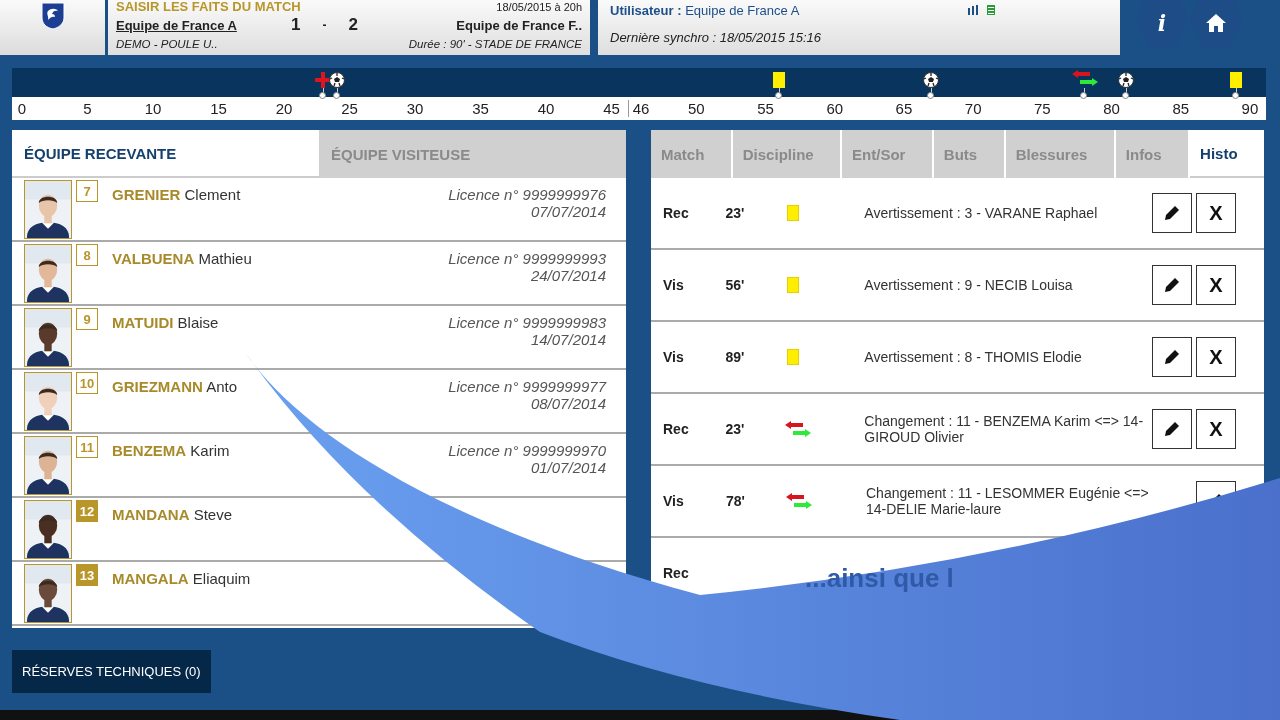 This screenshot has width=1280, height=720. I want to click on shirt-number: 8, so click(87, 255).